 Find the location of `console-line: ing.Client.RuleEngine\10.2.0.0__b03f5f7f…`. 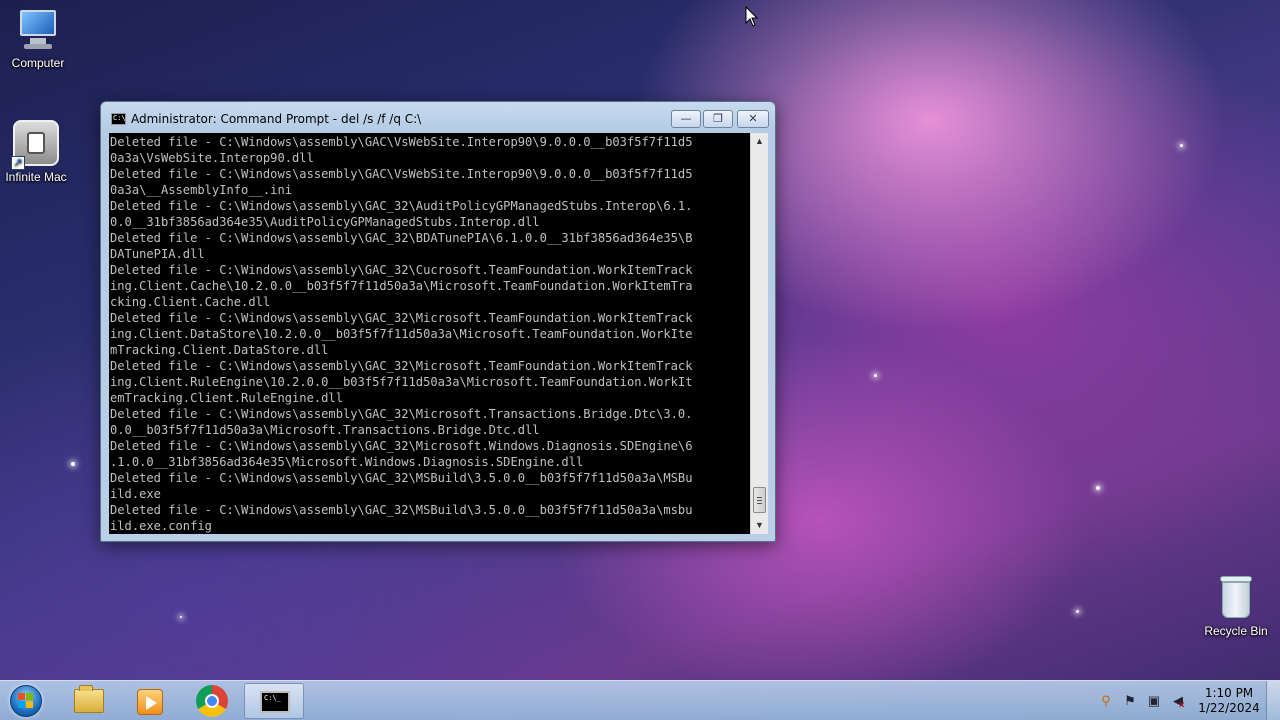

console-line: ing.Client.RuleEngine\10.2.0.0__b03f5f7f… is located at coordinates (401, 382).